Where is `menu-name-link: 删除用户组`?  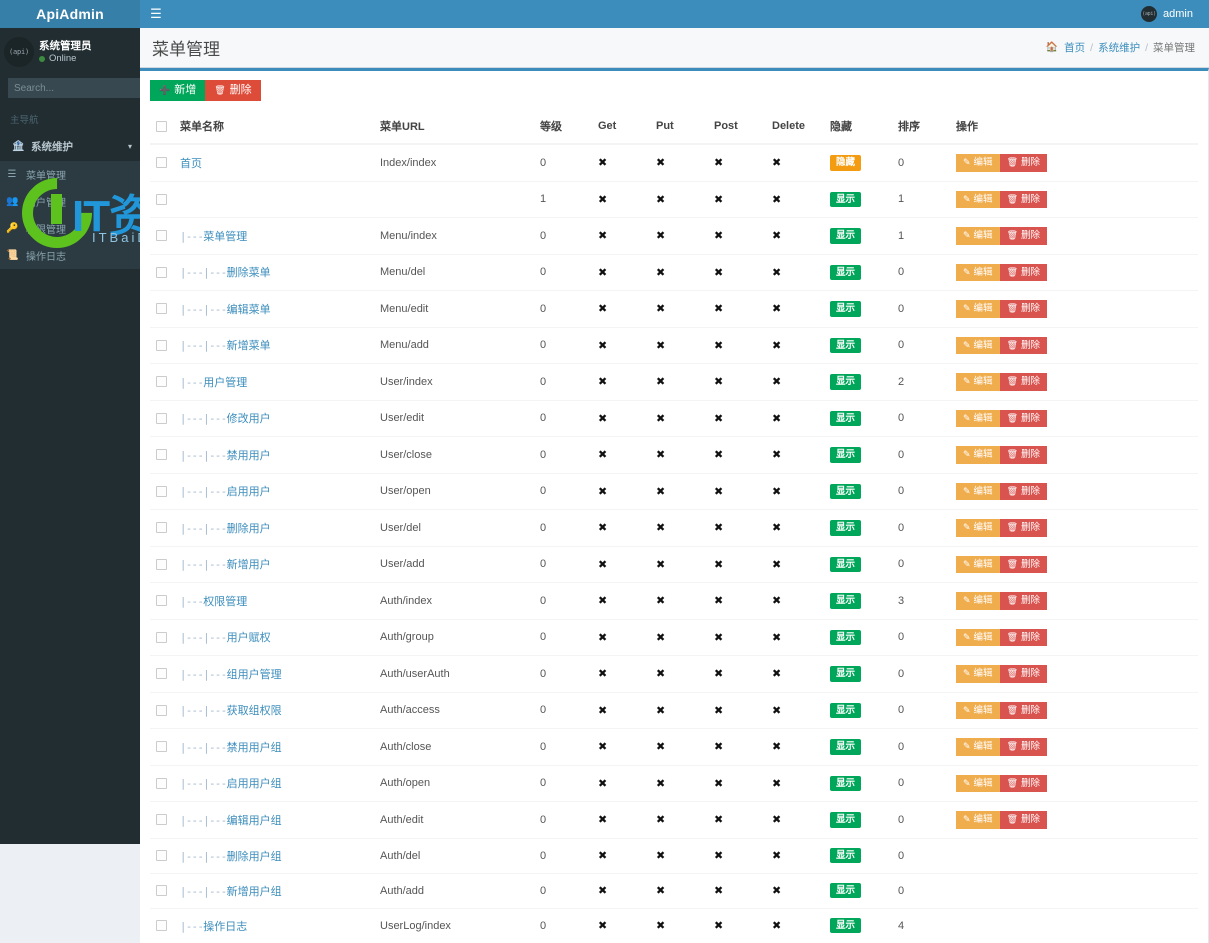 menu-name-link: 删除用户组 is located at coordinates (254, 857).